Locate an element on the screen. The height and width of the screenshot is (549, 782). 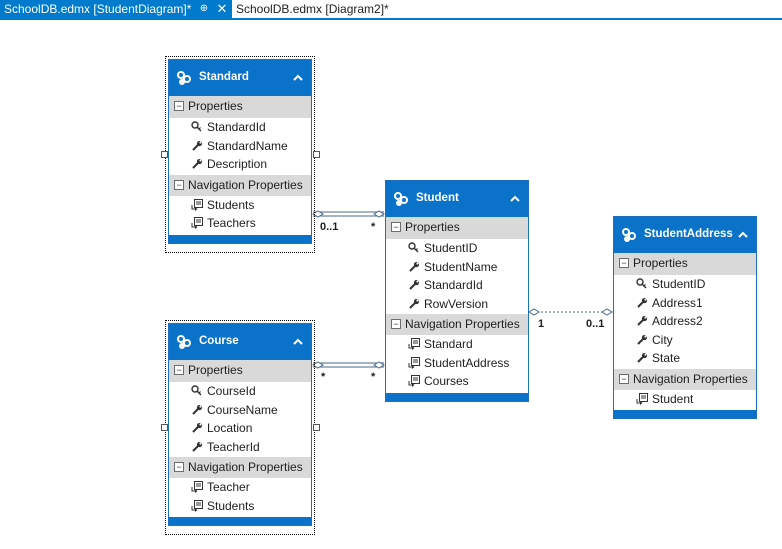
navigation-property-item: Standard is located at coordinates (457, 344).